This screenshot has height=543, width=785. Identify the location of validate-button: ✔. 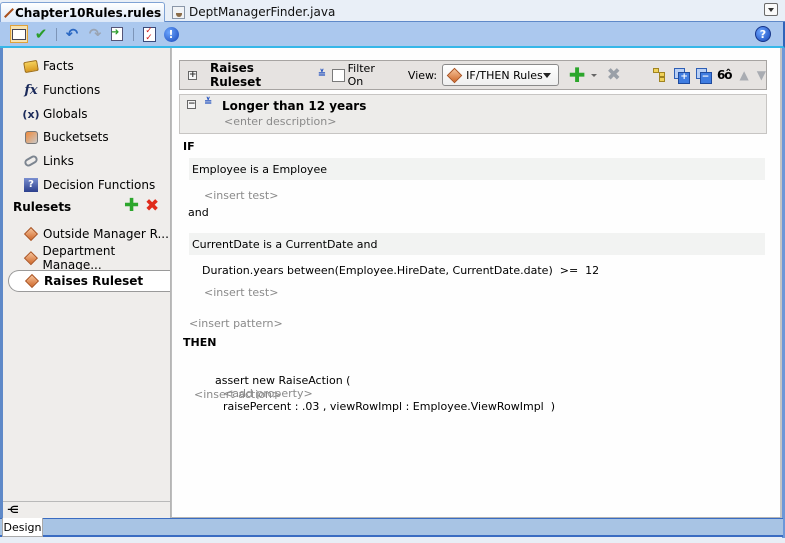
(41, 34).